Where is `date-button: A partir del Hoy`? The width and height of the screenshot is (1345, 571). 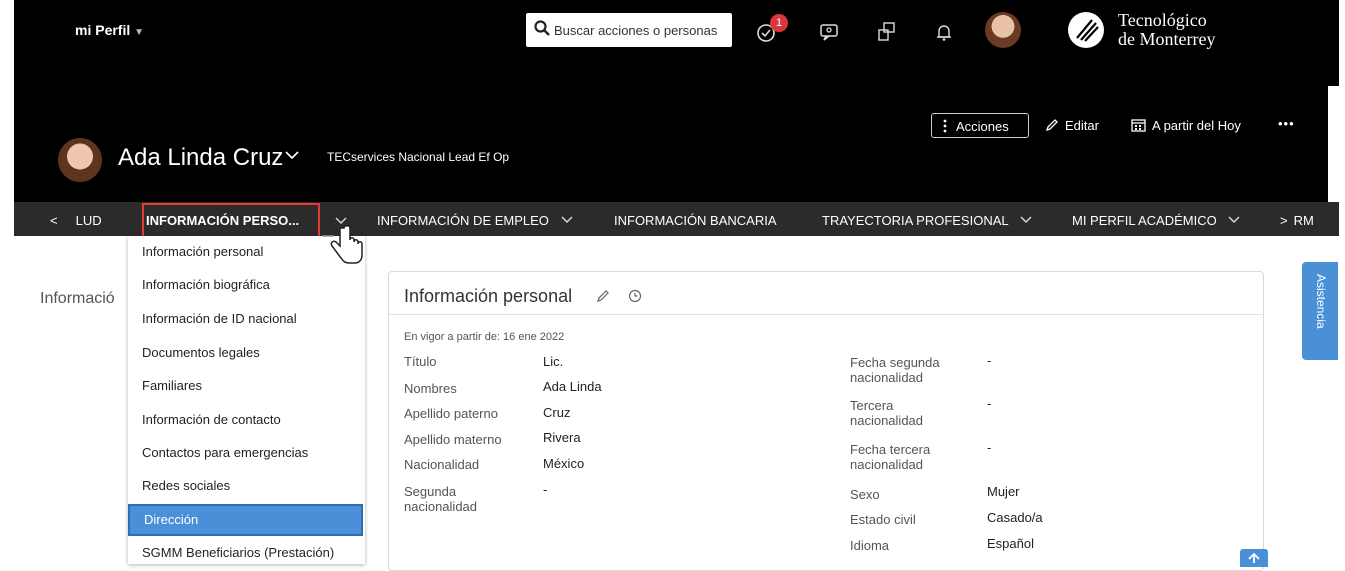
date-button: A partir del Hoy is located at coordinates (1186, 125).